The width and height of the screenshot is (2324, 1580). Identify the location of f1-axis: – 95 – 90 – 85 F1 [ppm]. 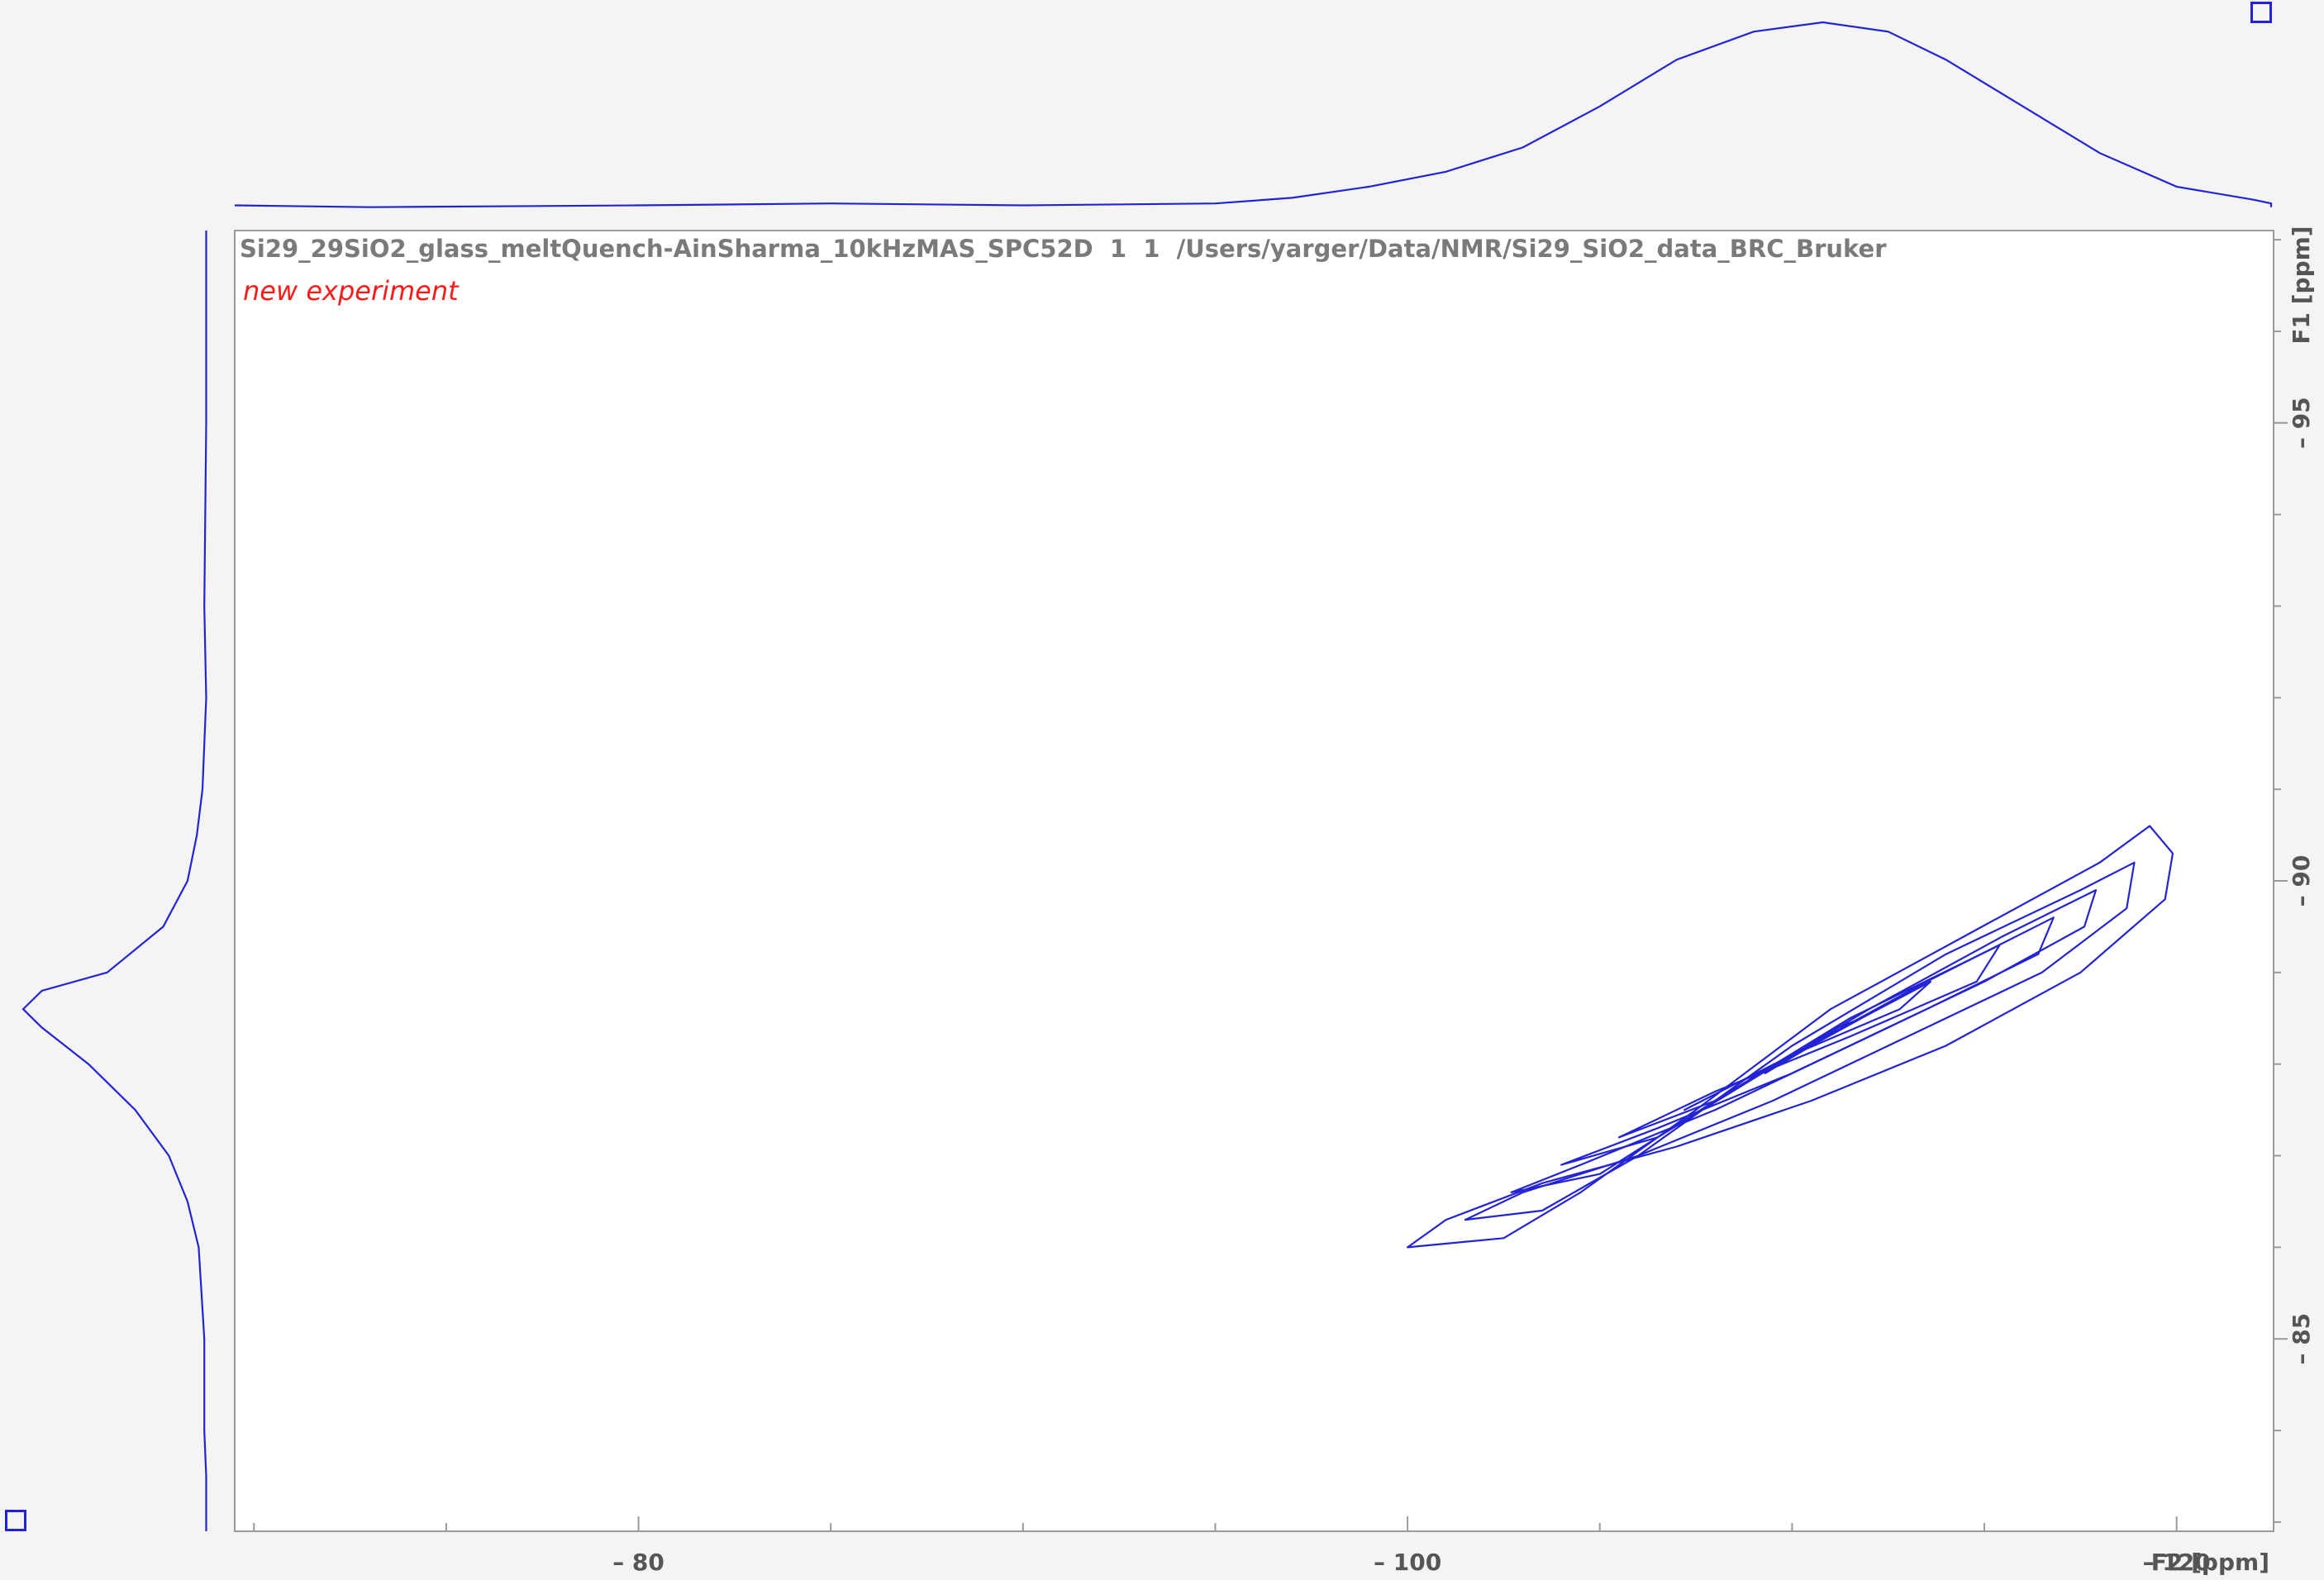
(2294, 874).